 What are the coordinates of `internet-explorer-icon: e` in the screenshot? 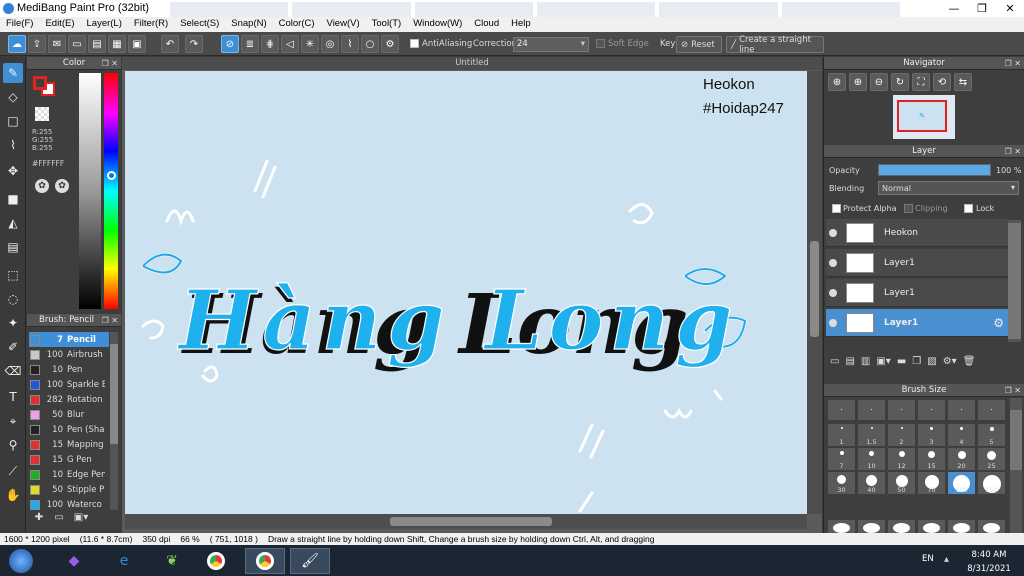 It's located at (124, 561).